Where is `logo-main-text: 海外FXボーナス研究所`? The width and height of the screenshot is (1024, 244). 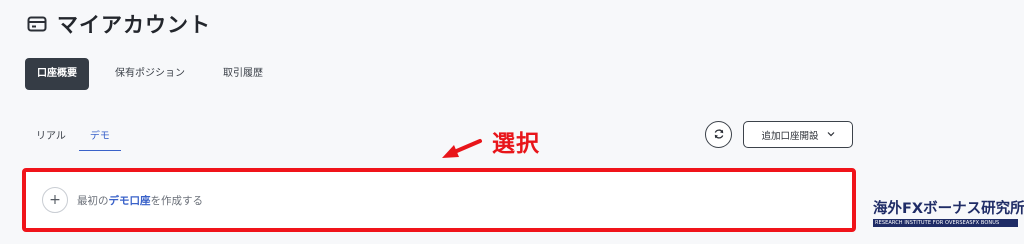
logo-main-text: 海外FXボーナス研究所 is located at coordinates (948, 209).